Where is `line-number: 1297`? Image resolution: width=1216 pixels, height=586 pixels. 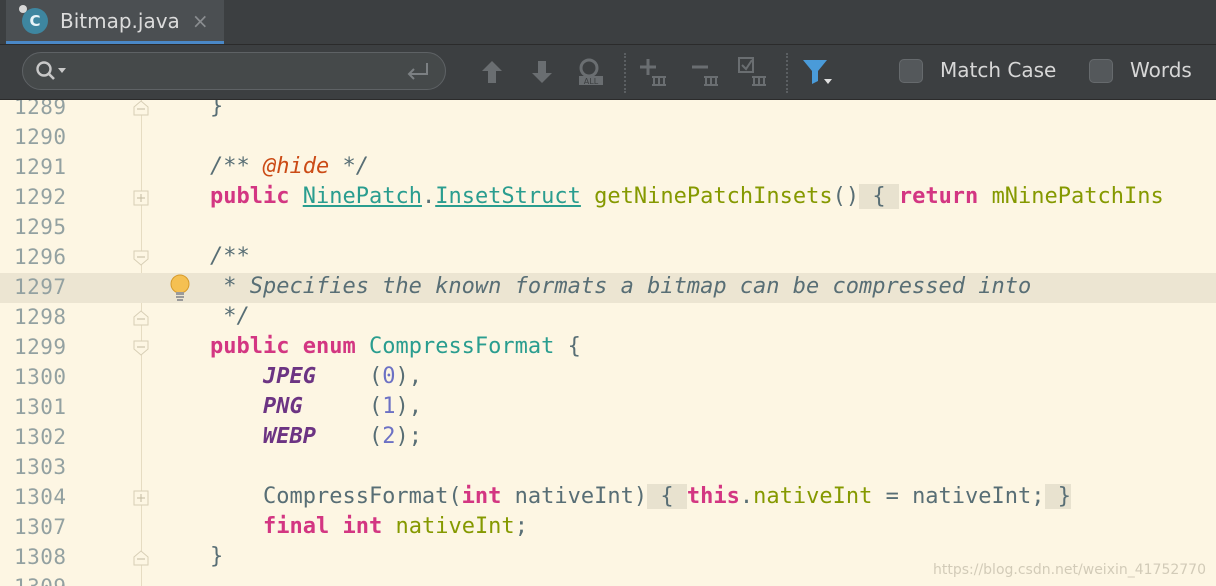
line-number: 1297 is located at coordinates (40, 287).